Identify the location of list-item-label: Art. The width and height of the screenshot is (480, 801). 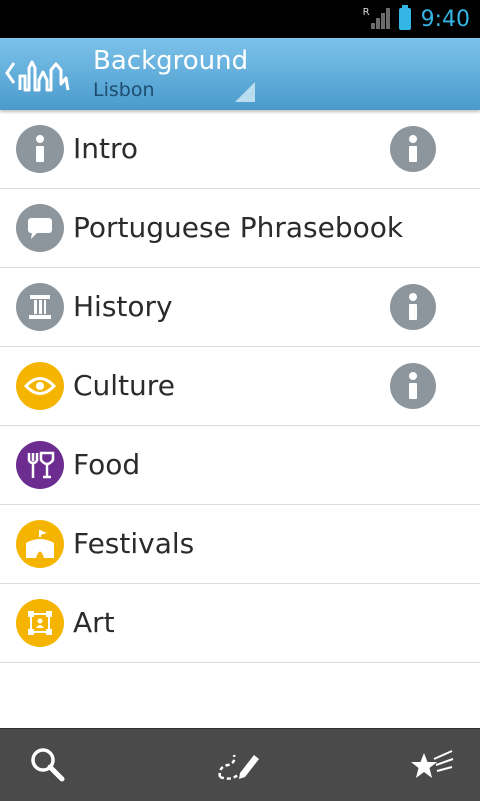
(94, 622).